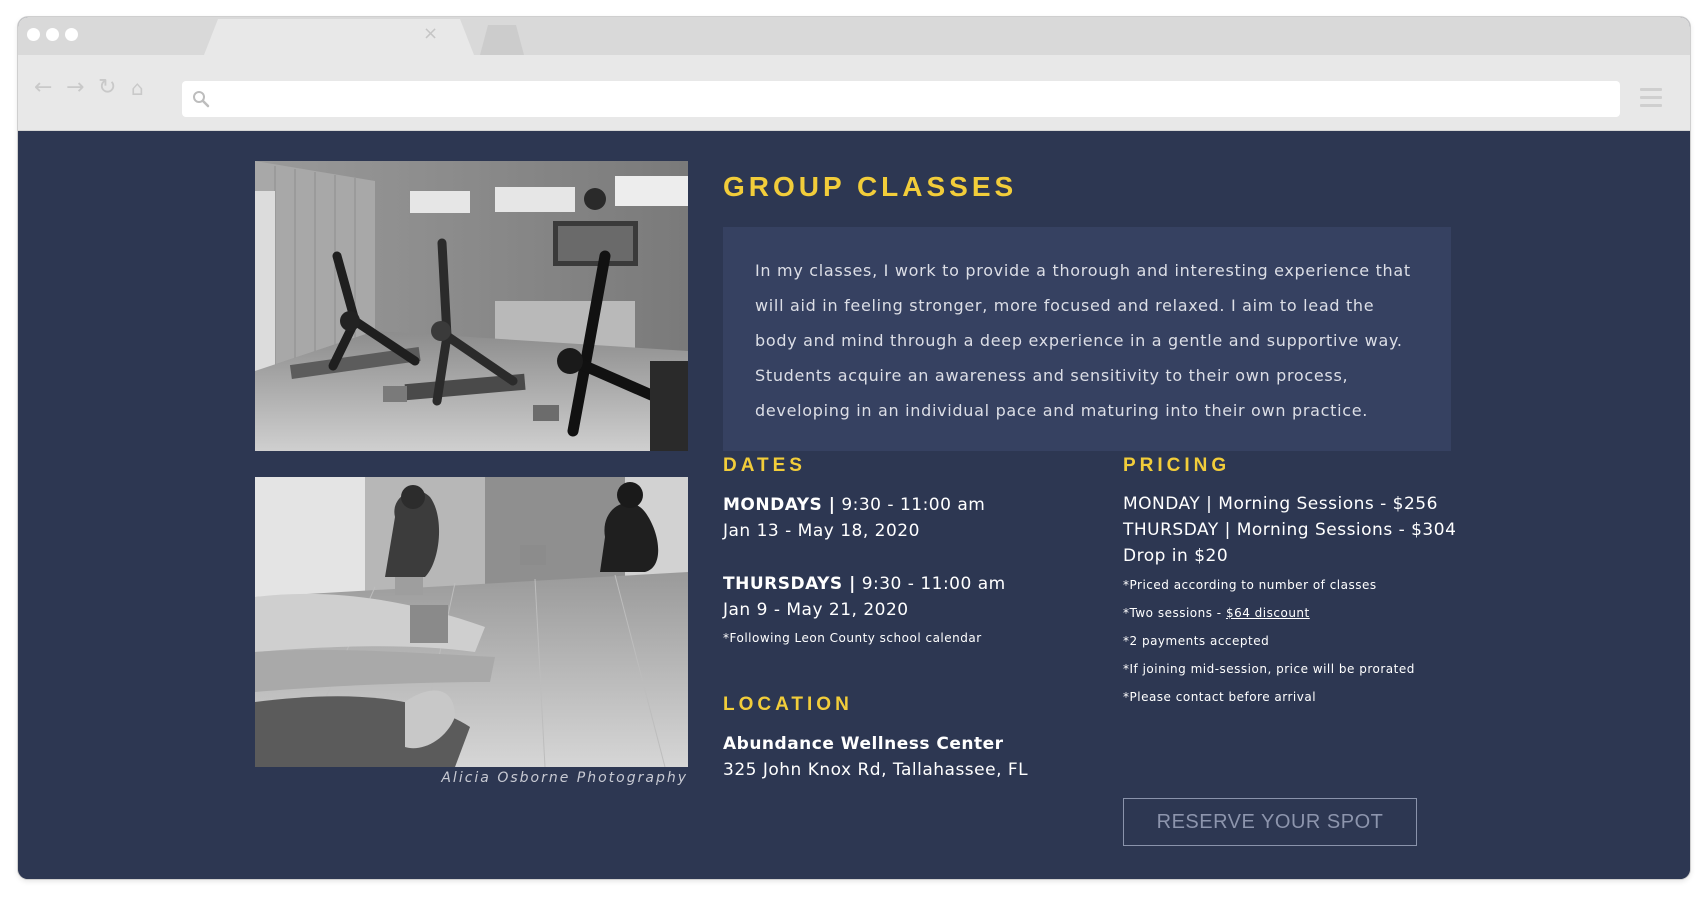 The image size is (1706, 898). I want to click on location-heading: LOCATION, so click(788, 704).